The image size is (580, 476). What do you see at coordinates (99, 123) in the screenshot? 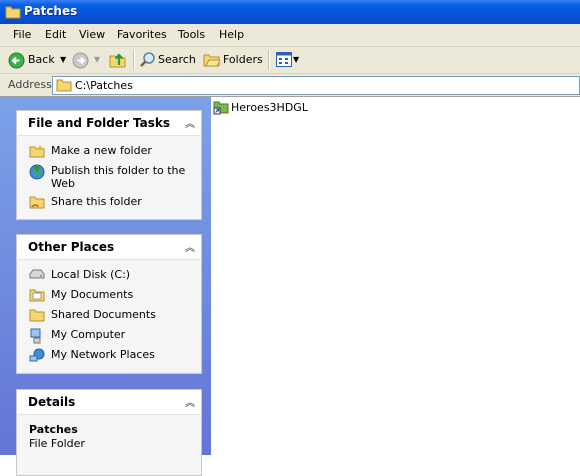
I see `panel-title: File and Folder Tasks` at bounding box center [99, 123].